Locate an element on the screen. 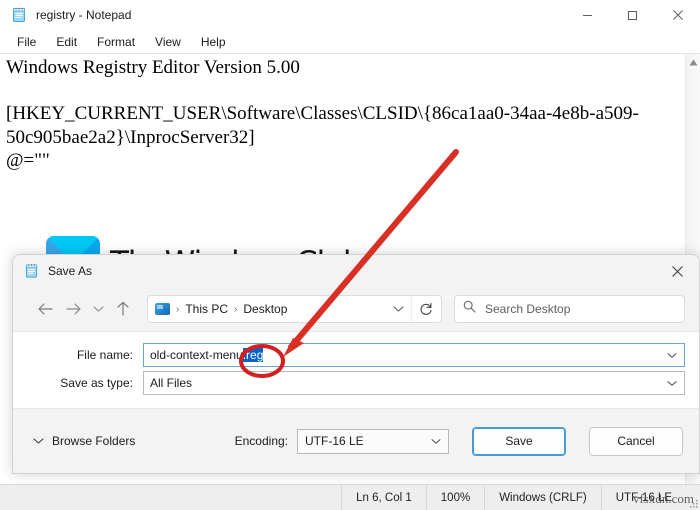  search-input: Search Desktop is located at coordinates (569, 309).